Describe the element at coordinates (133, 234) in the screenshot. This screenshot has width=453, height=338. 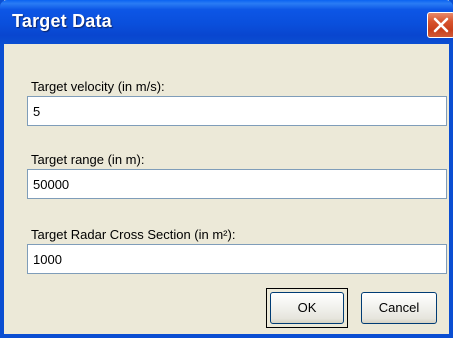
I see `rcs-label: Target Radar Cross Section (in m²):` at that location.